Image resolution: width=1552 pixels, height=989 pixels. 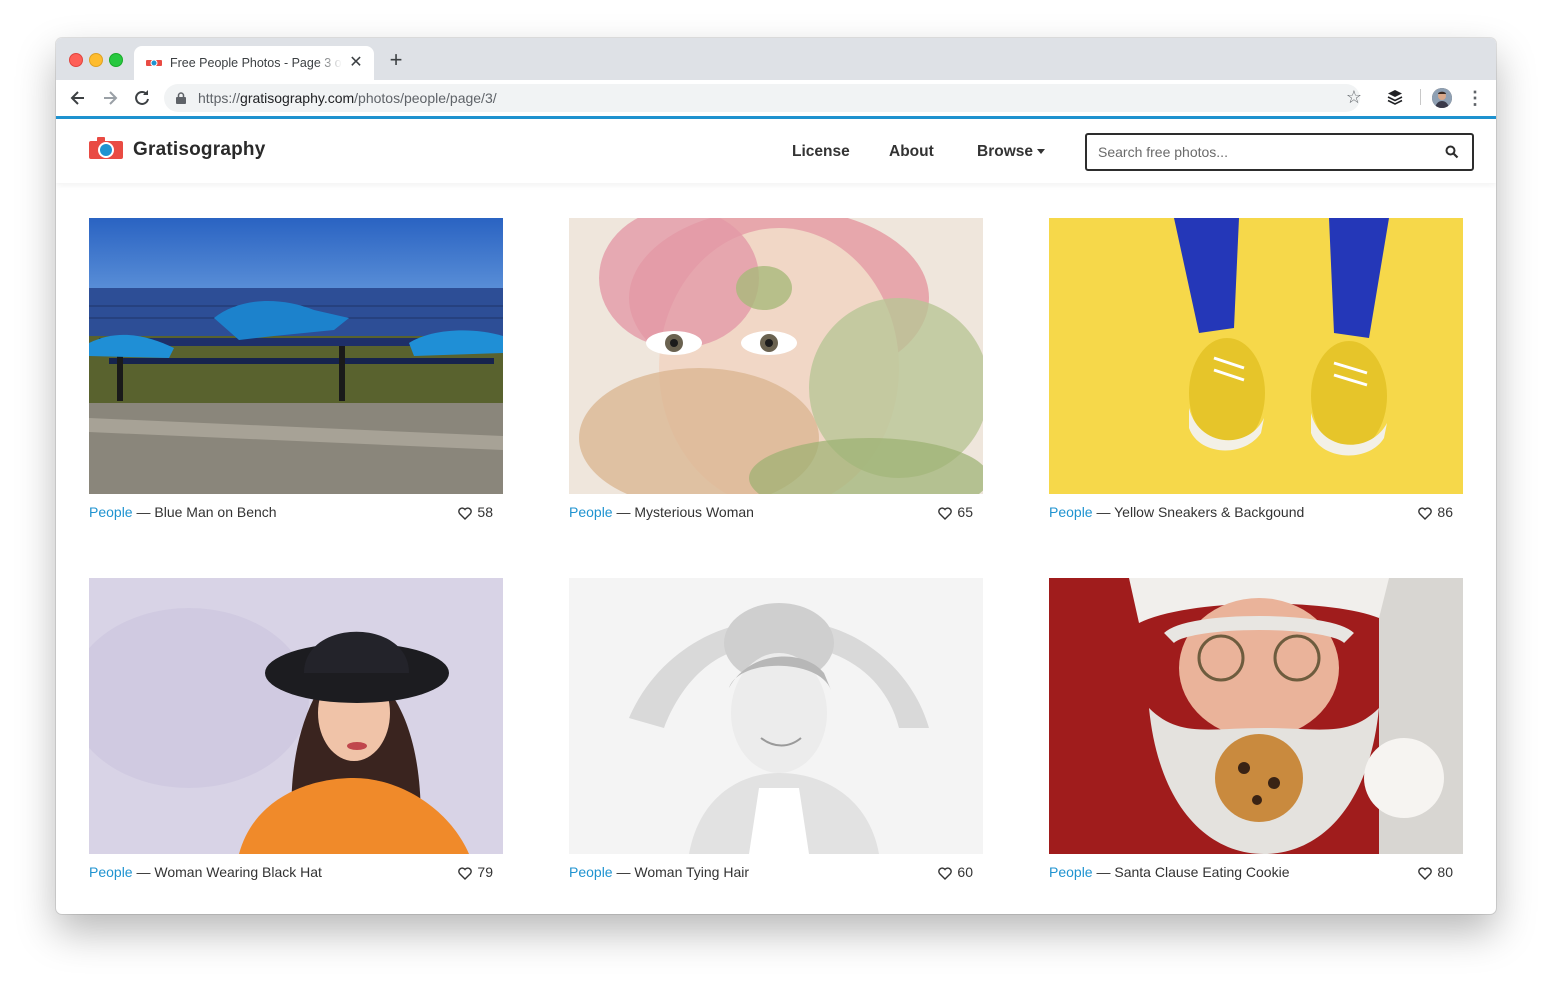 I want to click on photo-card: People — Blue Man on Bench 58, so click(x=296, y=369).